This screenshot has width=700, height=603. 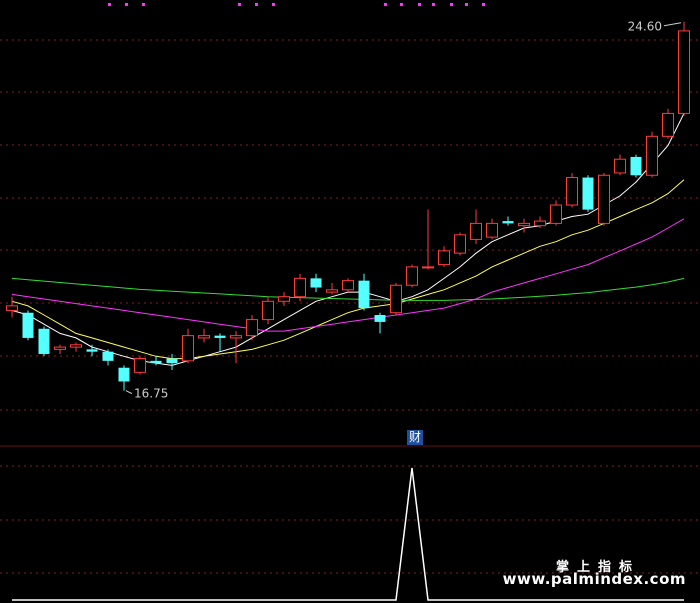 I want to click on watermark-url: www.palmindex.com, so click(x=594, y=579).